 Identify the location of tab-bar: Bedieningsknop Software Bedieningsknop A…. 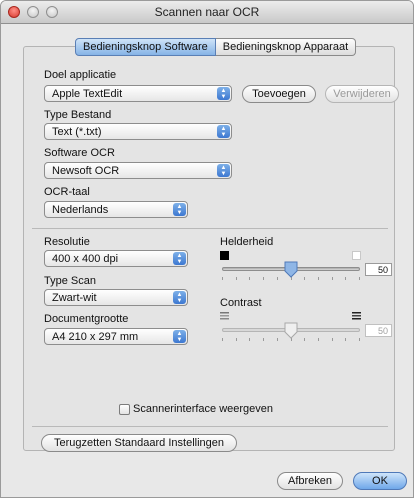
(216, 47).